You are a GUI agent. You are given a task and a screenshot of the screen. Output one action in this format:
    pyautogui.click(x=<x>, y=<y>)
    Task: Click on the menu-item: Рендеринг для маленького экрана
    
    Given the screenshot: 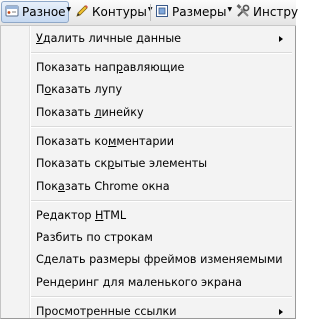 What is the action you would take?
    pyautogui.click(x=148, y=283)
    